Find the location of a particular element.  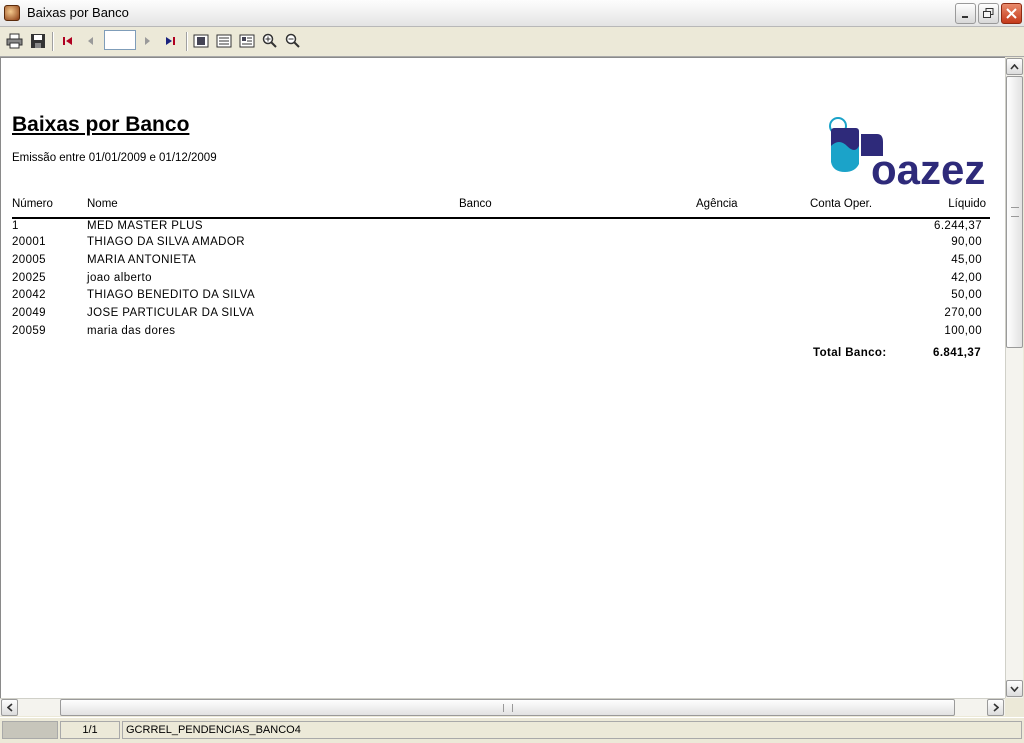

oazez-logo: oazez is located at coordinates (907, 151).